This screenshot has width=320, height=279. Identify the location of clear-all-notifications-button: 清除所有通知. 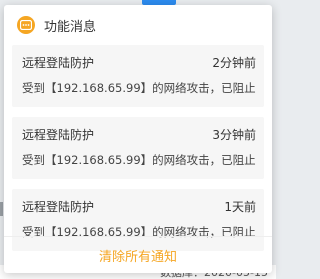
(138, 255).